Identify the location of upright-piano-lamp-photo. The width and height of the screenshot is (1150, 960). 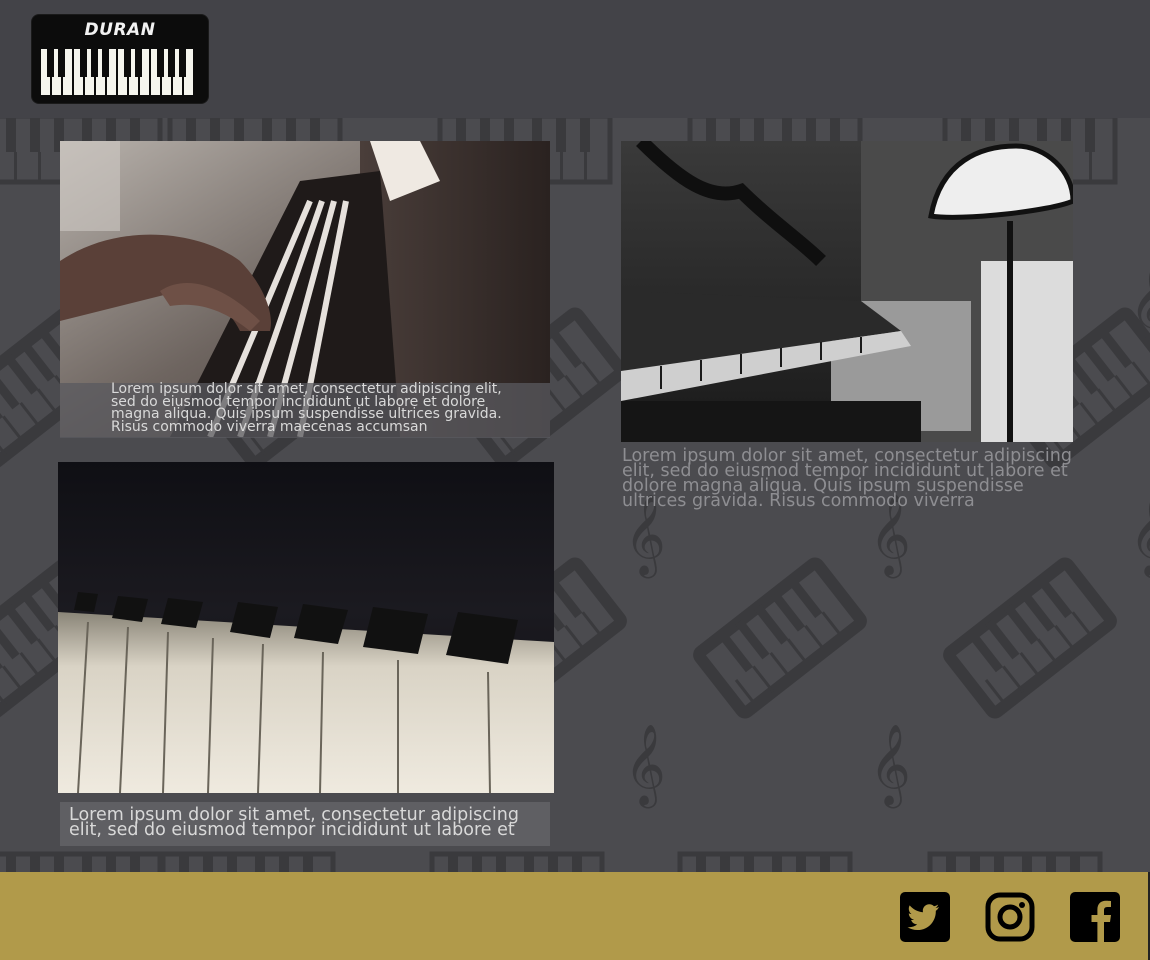
(847, 291).